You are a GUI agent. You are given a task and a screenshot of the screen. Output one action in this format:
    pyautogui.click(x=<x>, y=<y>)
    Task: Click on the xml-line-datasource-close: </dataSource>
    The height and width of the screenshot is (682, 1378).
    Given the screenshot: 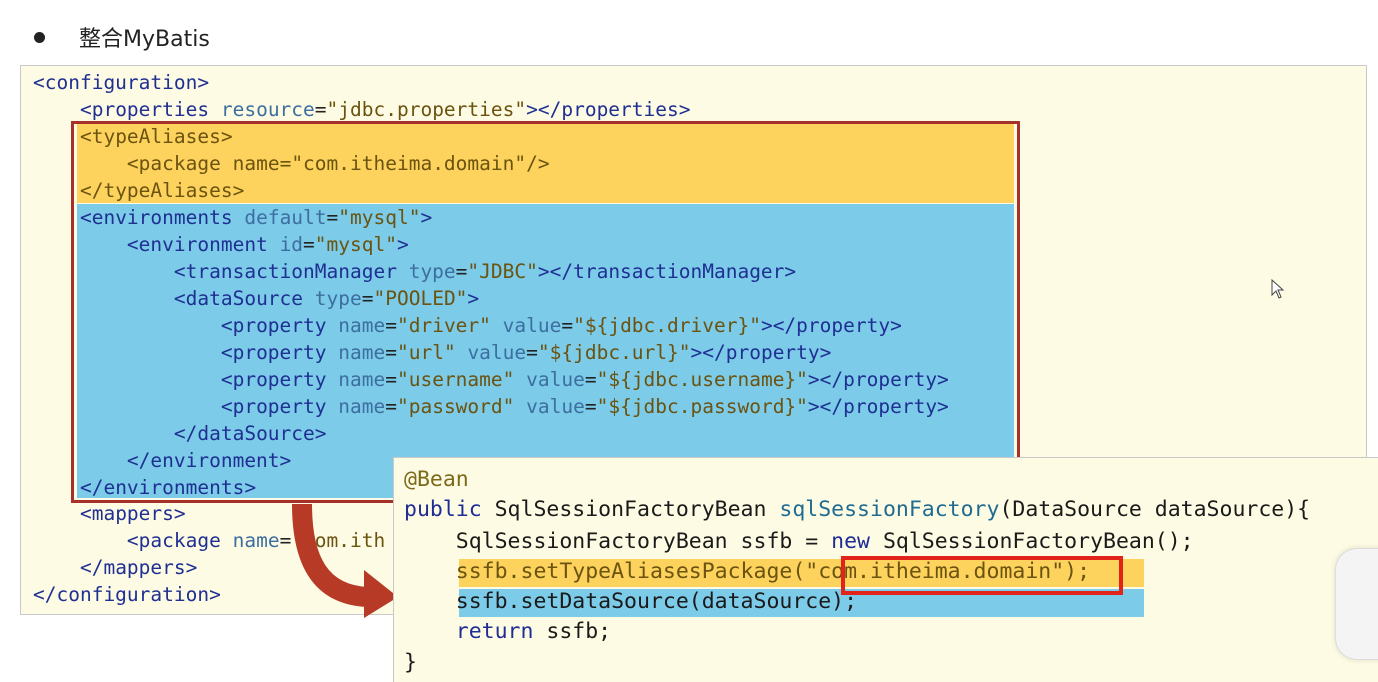 What is the action you would take?
    pyautogui.click(x=250, y=433)
    